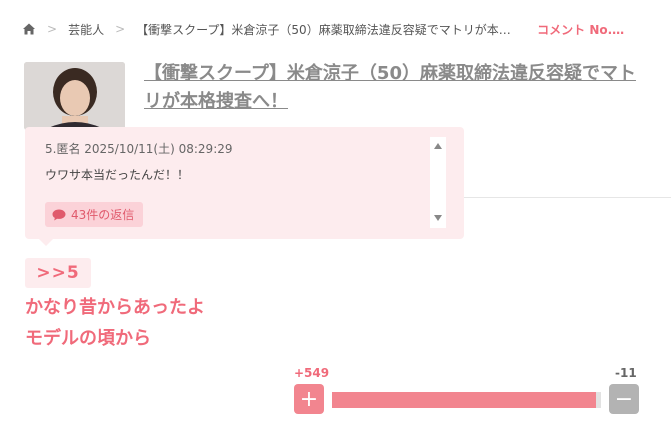 Image resolution: width=671 pixels, height=424 pixels. I want to click on article-title: 【衝撃スクープ】米倉涼子（50）麻薬取締法違反容疑でマトリが本格捜査へ！, so click(394, 88).